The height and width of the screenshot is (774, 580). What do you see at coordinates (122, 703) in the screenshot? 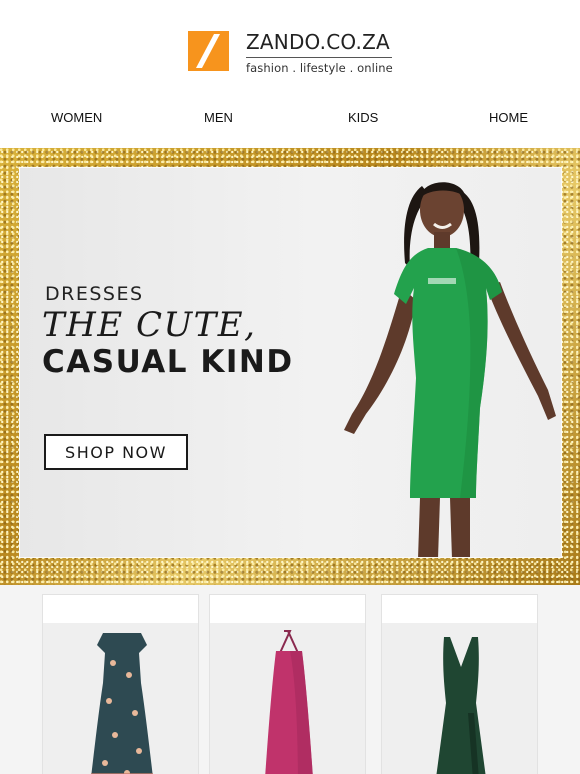
I see `floral-dress-icon` at bounding box center [122, 703].